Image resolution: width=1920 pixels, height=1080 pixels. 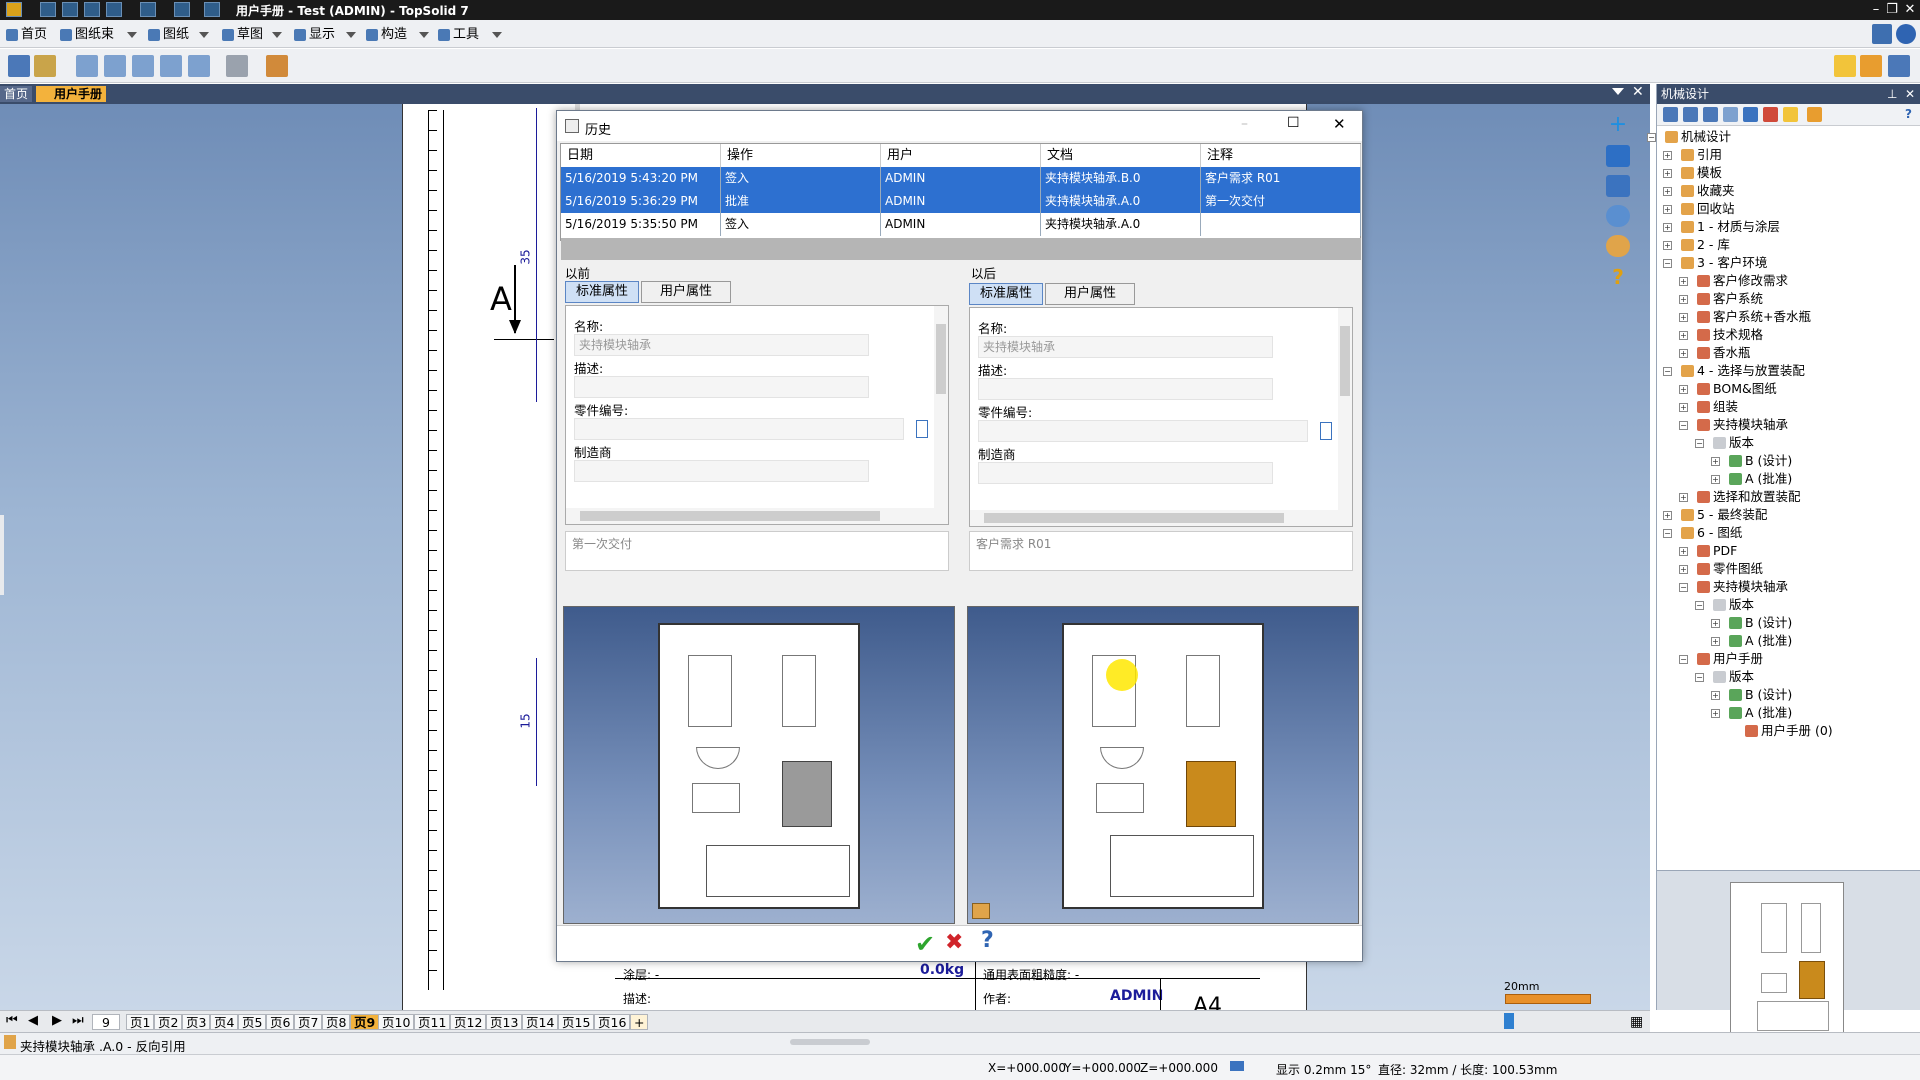 What do you see at coordinates (33, 1020) in the screenshot?
I see `prev-page-button: ◀` at bounding box center [33, 1020].